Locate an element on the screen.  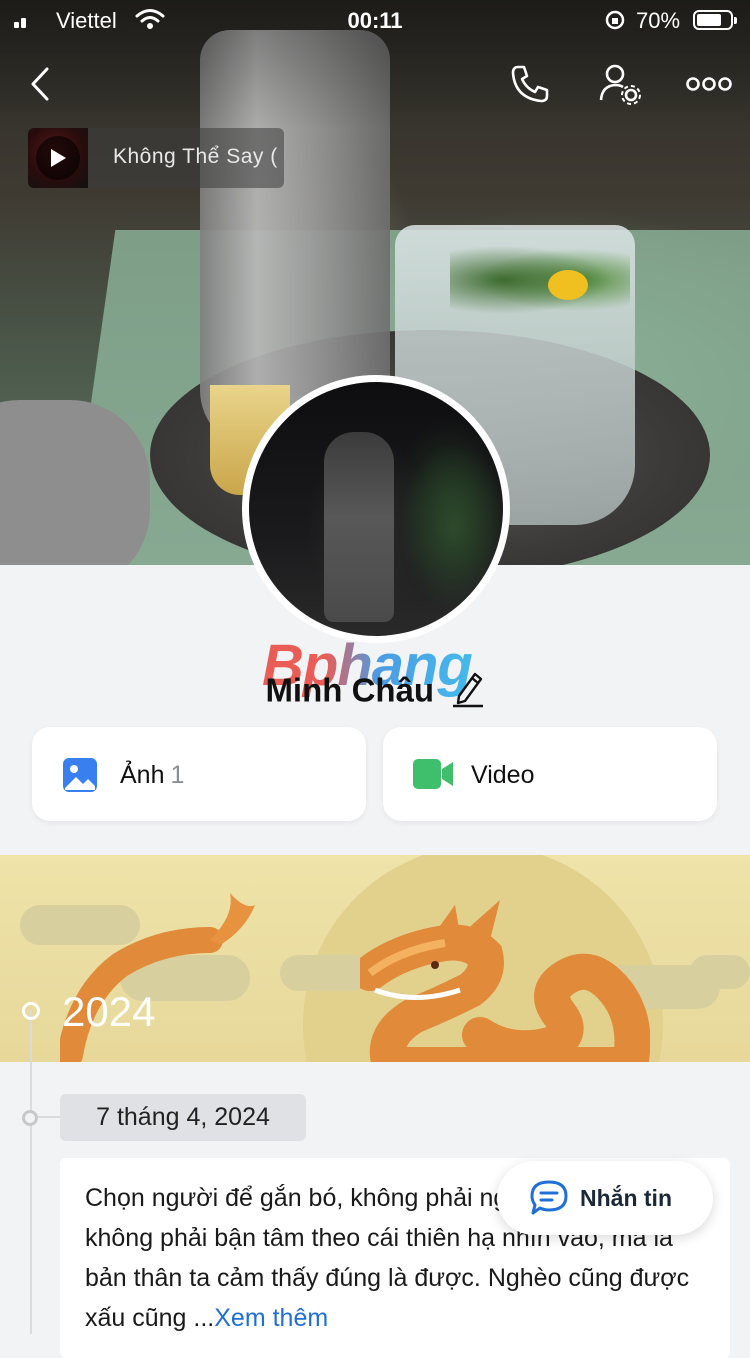
profile-name-row: Minh Châu is located at coordinates (375, 690).